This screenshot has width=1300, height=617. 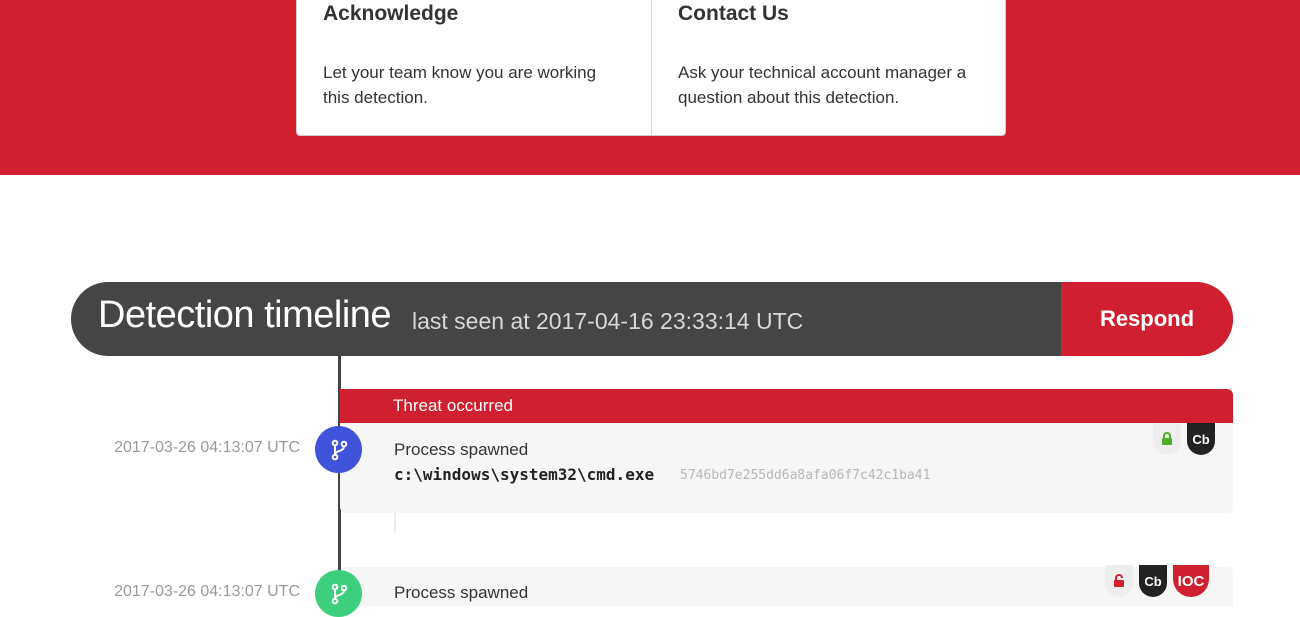 I want to click on process-path: c:\windows\system32\cmd.exe, so click(x=524, y=474).